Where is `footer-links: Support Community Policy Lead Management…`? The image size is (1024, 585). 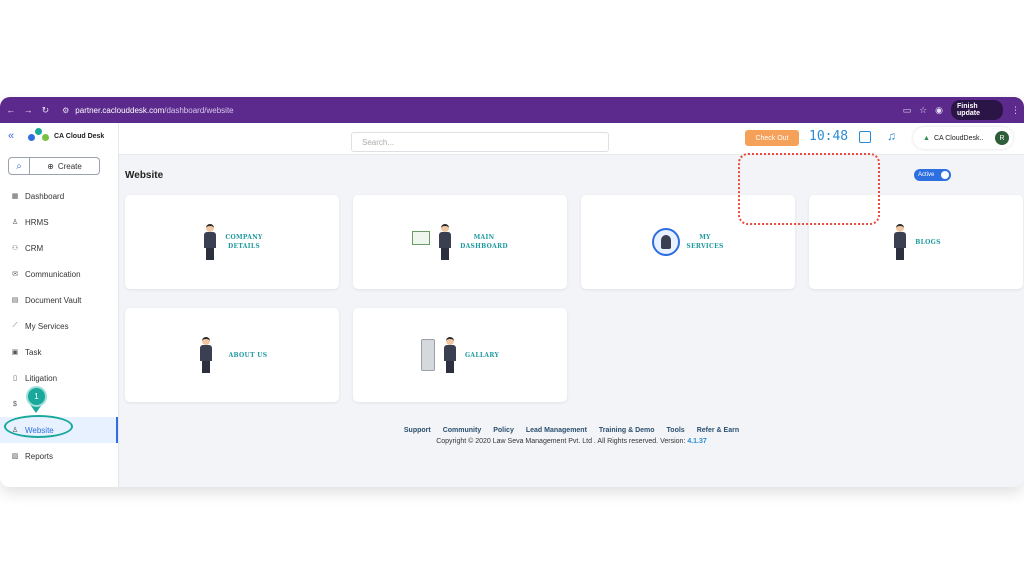 footer-links: Support Community Policy Lead Management… is located at coordinates (571, 430).